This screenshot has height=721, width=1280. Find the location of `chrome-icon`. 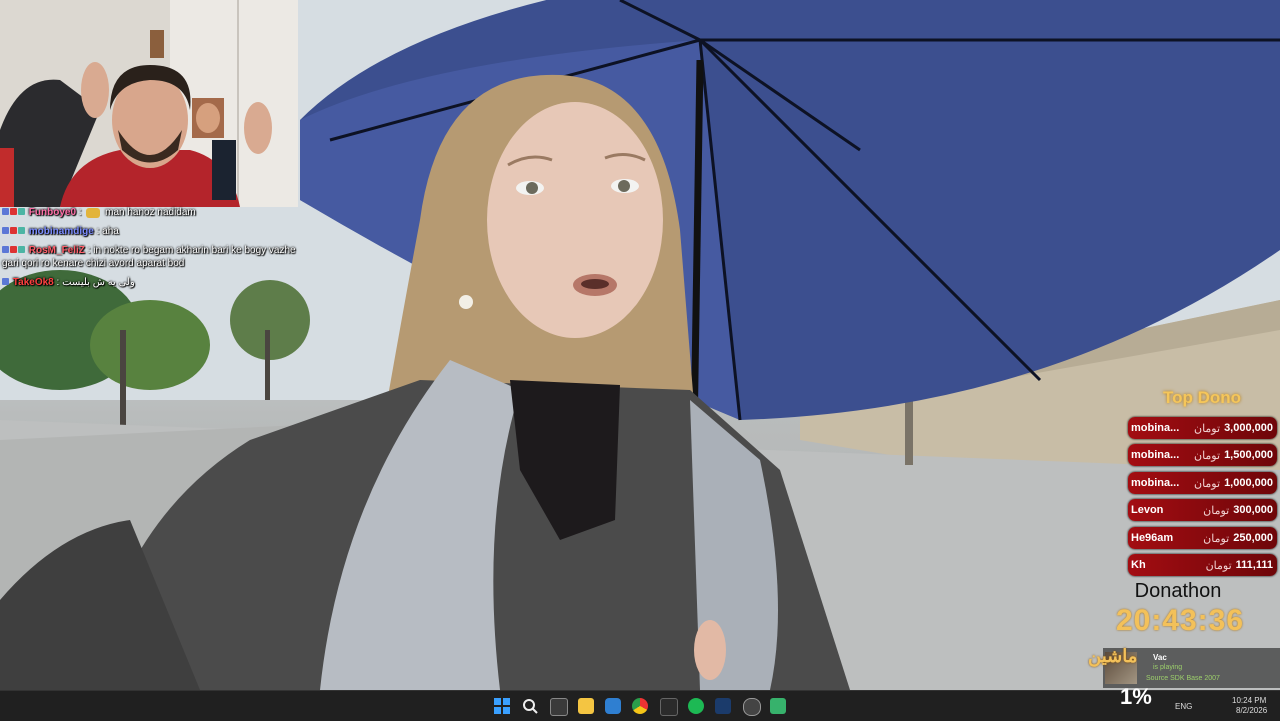

chrome-icon is located at coordinates (640, 706).